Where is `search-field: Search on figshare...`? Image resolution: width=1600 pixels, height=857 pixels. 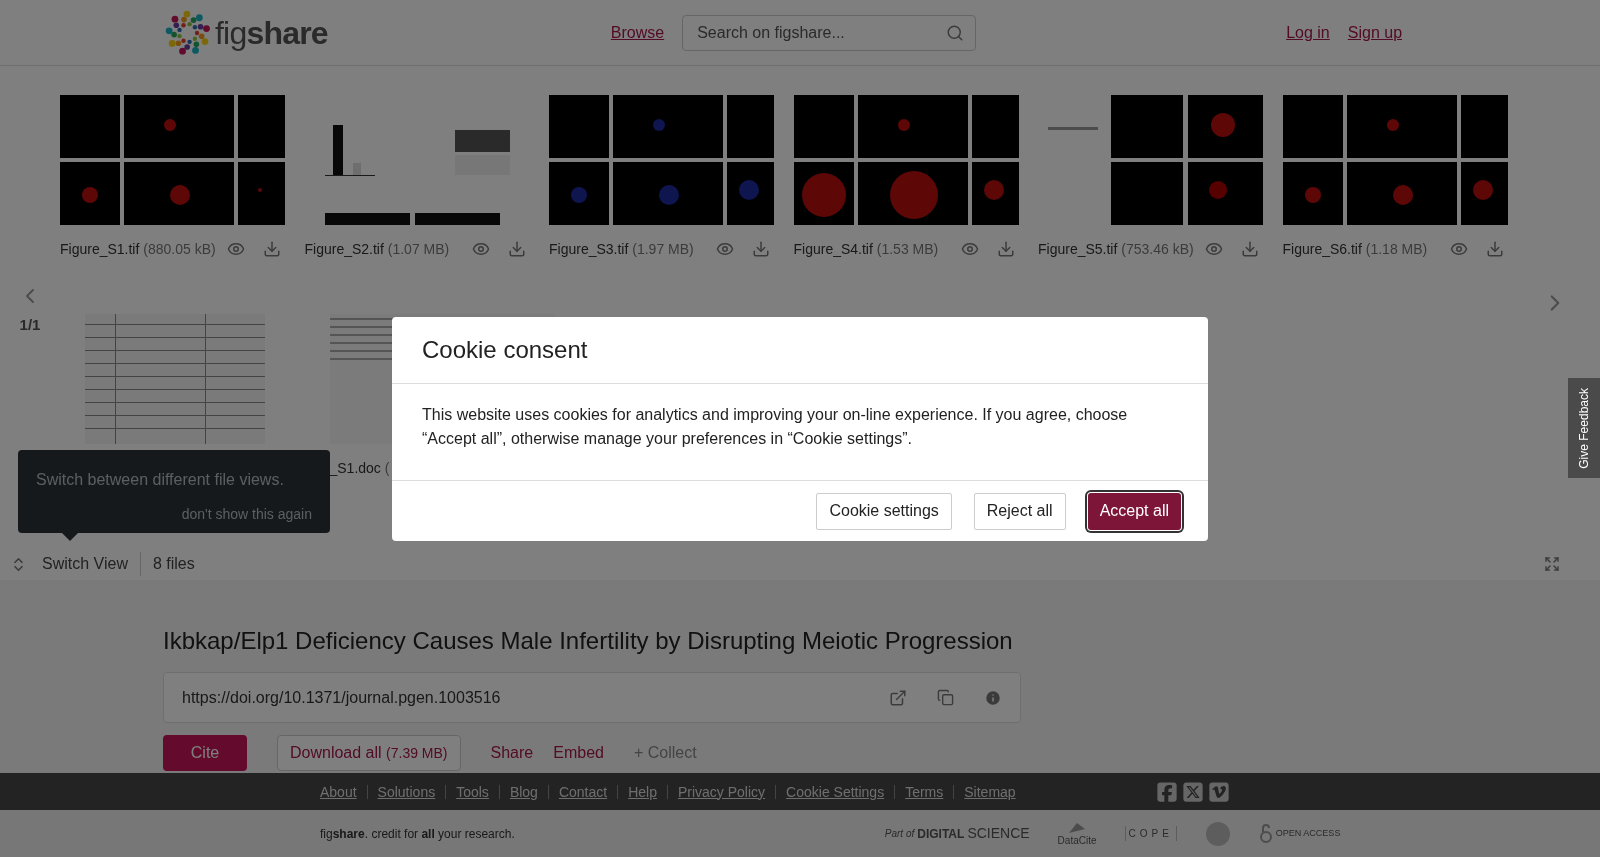 search-field: Search on figshare... is located at coordinates (829, 32).